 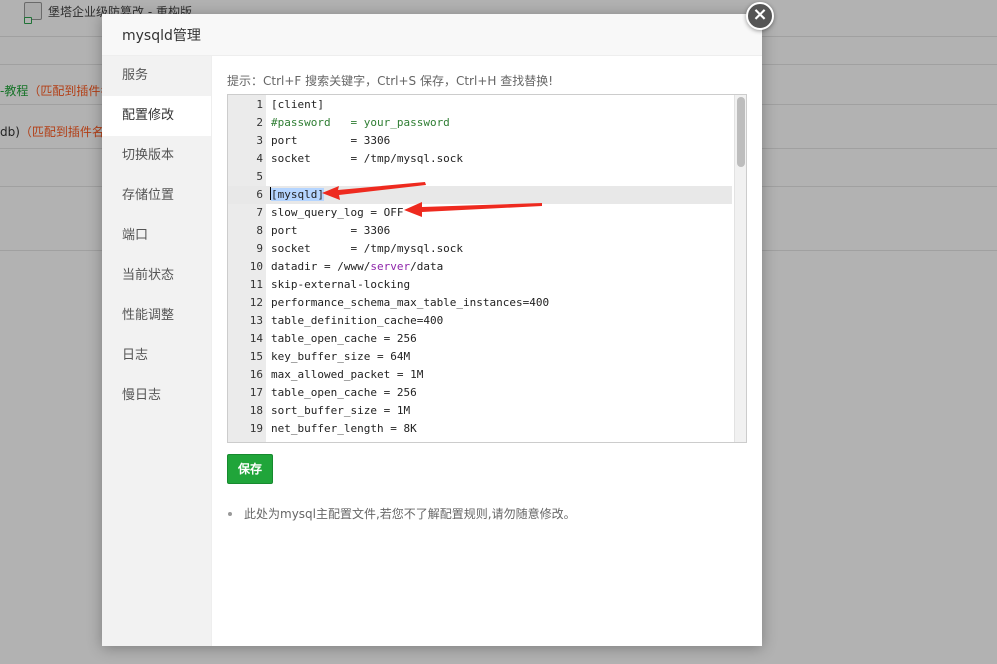 I want to click on dialog-title: mysqld管理, so click(x=161, y=35).